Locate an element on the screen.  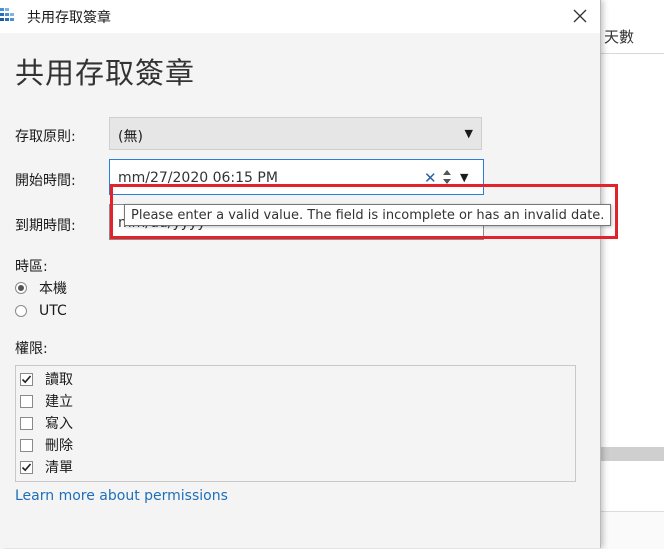
permission-label: 讀取 is located at coordinates (59, 380).